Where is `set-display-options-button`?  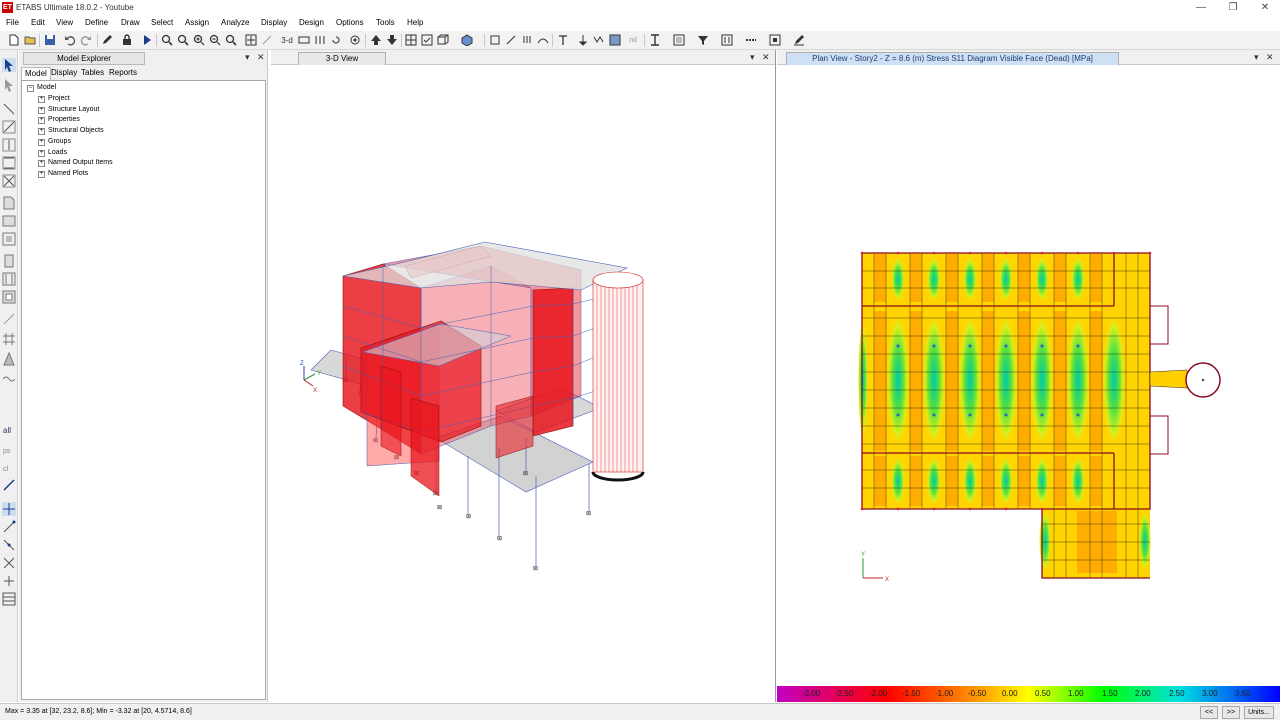
set-display-options-button is located at coordinates (355, 40).